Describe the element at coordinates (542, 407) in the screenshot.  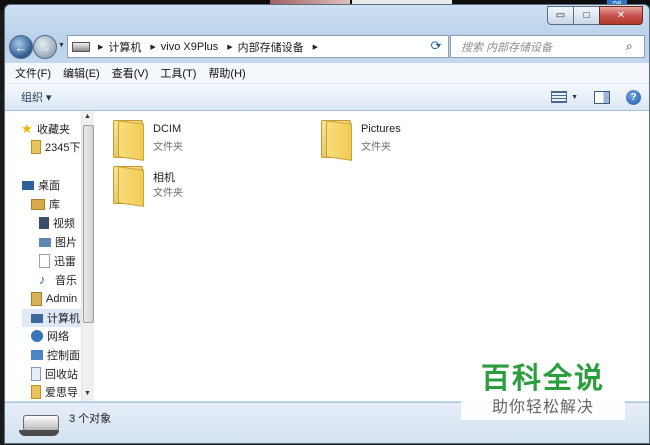
I see `watermark-subtitle: 助你轻松解决` at that location.